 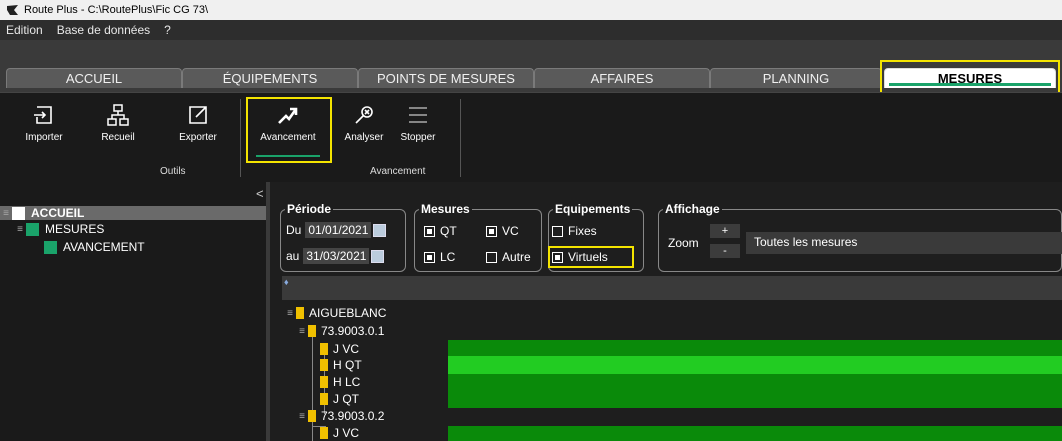 What do you see at coordinates (198, 128) in the screenshot?
I see `export-button: Exporter` at bounding box center [198, 128].